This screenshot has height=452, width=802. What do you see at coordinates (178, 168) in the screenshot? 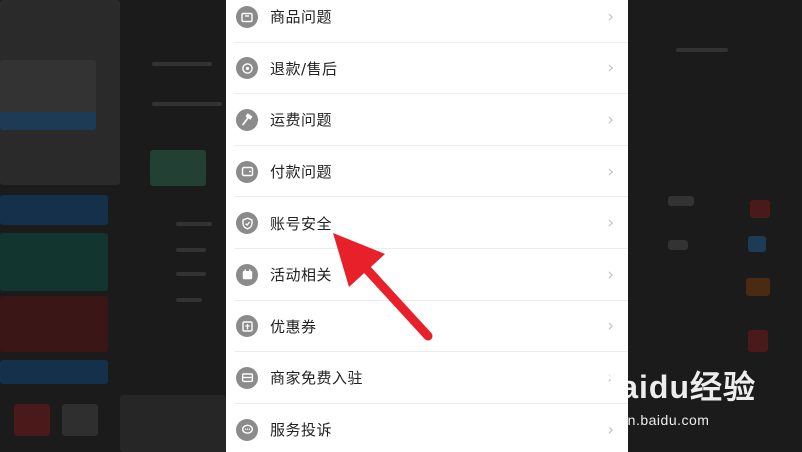
I see `background-thumbnail` at bounding box center [178, 168].